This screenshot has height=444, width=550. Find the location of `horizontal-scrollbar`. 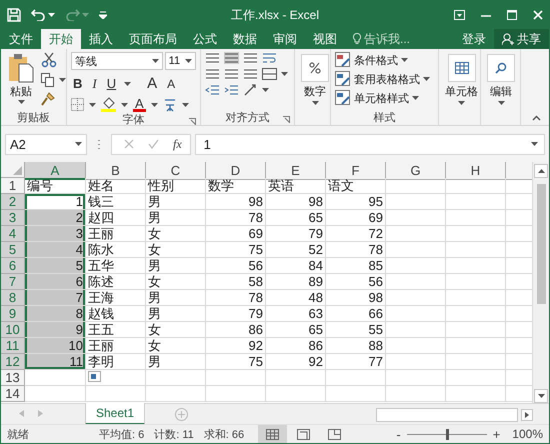

horizontal-scrollbar is located at coordinates (447, 415).